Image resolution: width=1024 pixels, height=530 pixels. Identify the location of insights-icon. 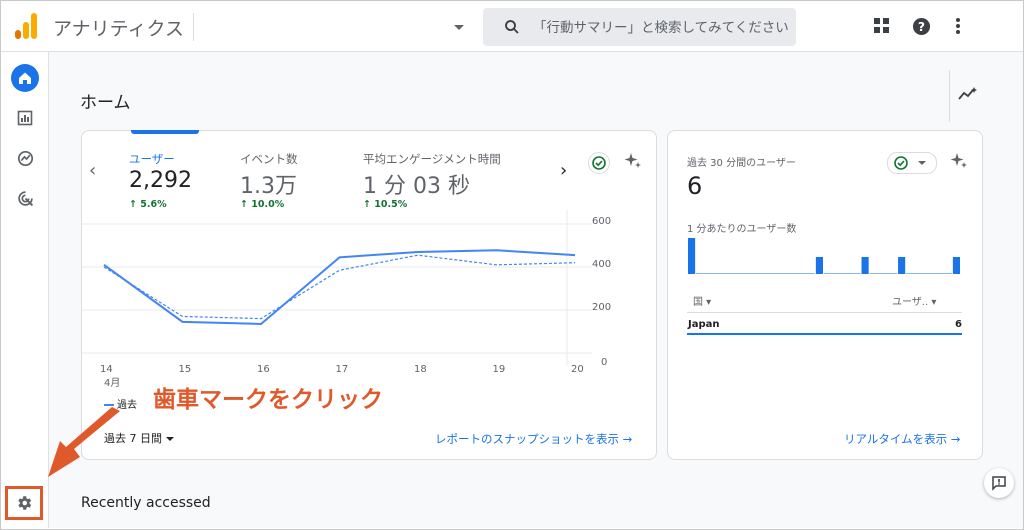
(968, 94).